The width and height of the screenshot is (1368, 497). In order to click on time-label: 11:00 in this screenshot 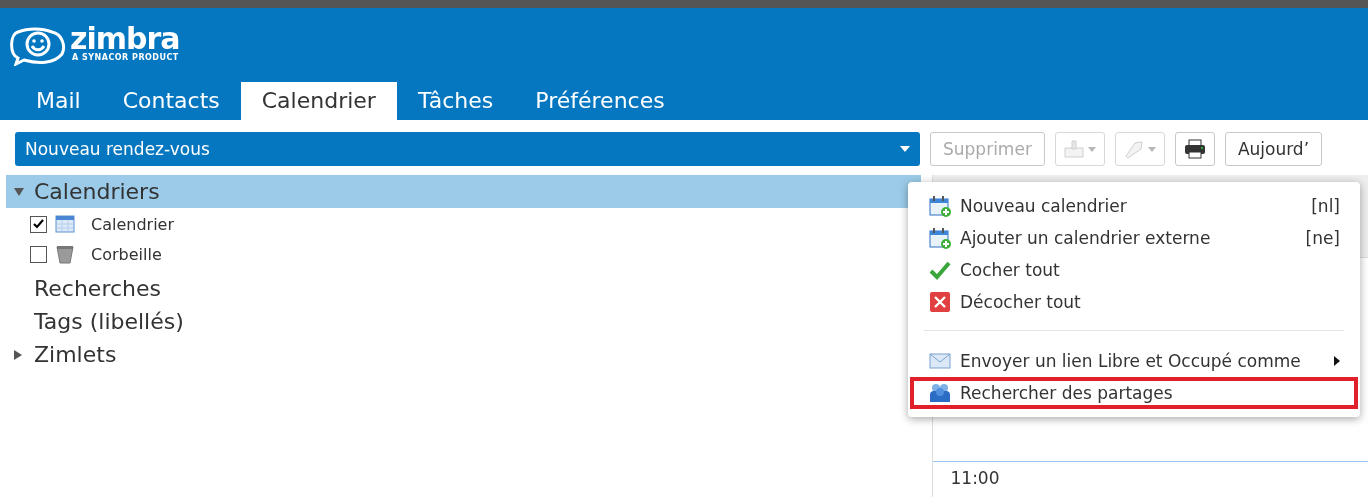, I will do `click(975, 478)`.